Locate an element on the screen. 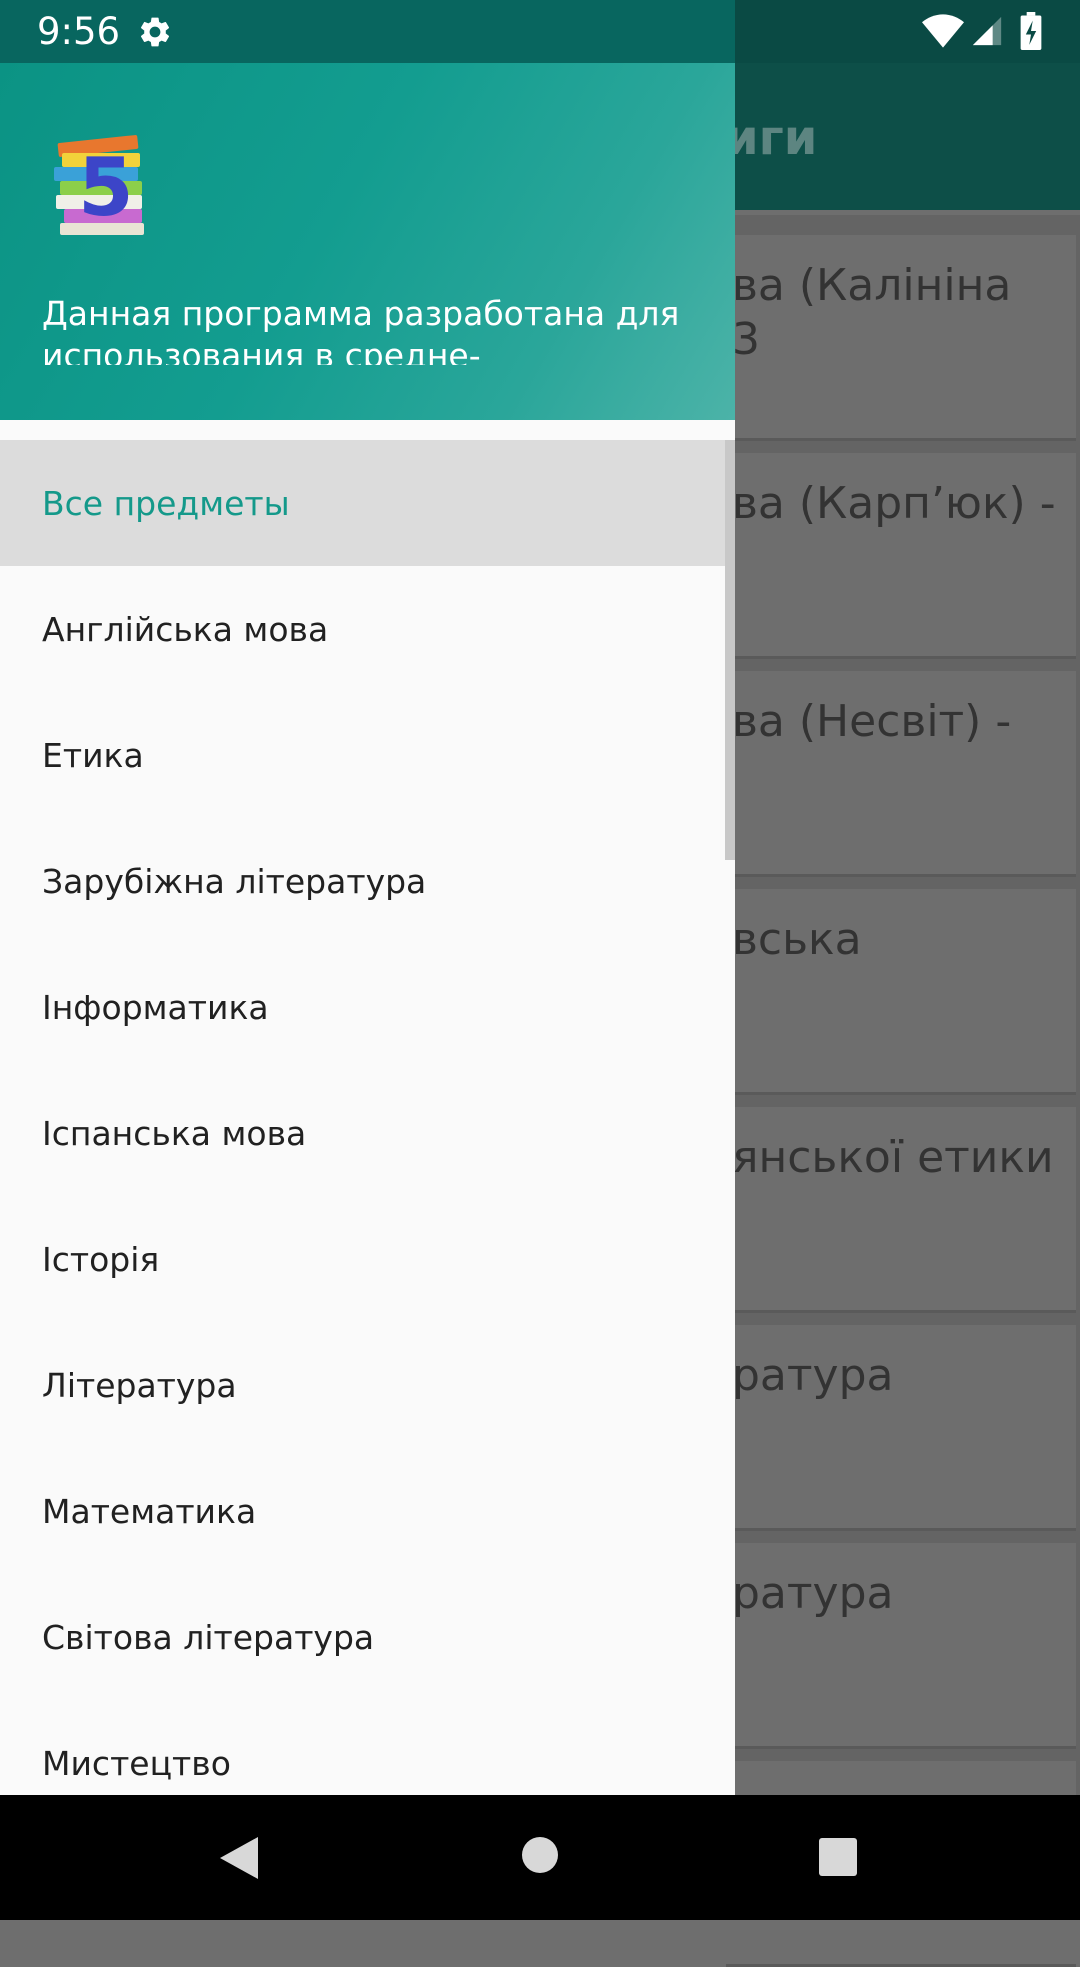 This screenshot has width=1080, height=1967. drawer-item-label: Література is located at coordinates (139, 1385).